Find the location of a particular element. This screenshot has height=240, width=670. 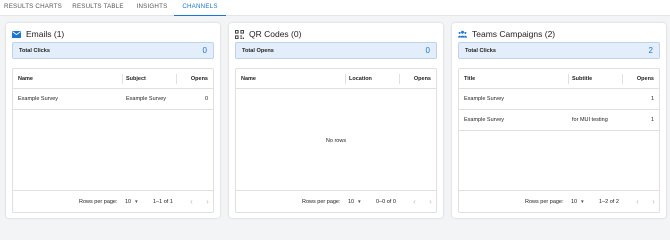

column-header-location: Location is located at coordinates (360, 79).